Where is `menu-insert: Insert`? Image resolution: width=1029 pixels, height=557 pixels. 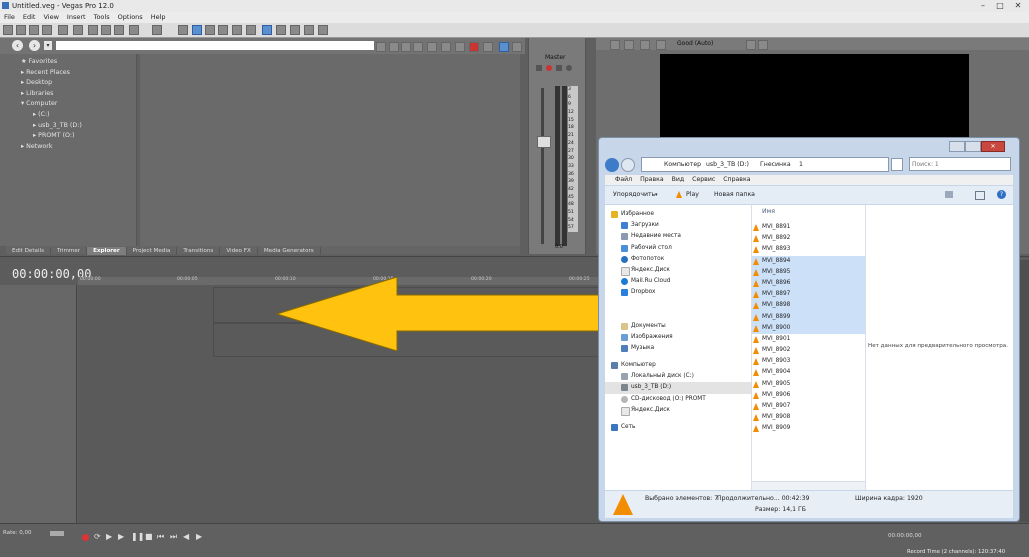
menu-insert: Insert is located at coordinates (76, 17).